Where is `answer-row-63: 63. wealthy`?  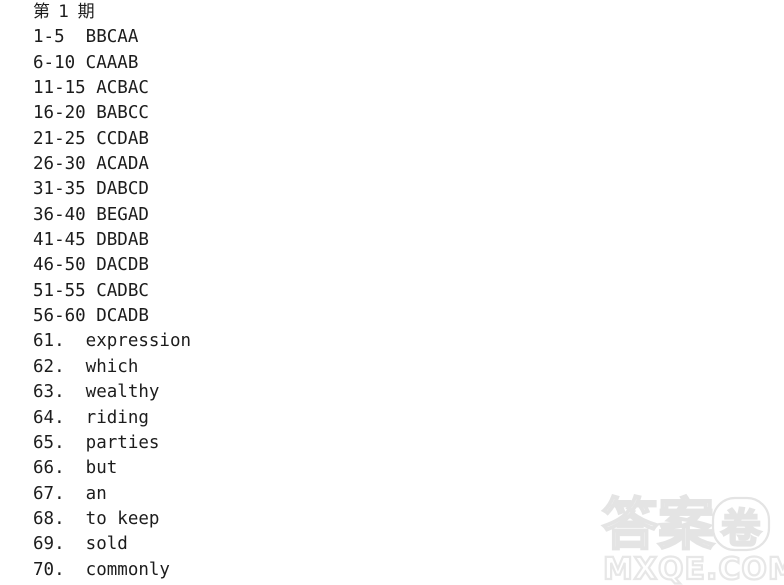
answer-row-63: 63. wealthy is located at coordinates (96, 392).